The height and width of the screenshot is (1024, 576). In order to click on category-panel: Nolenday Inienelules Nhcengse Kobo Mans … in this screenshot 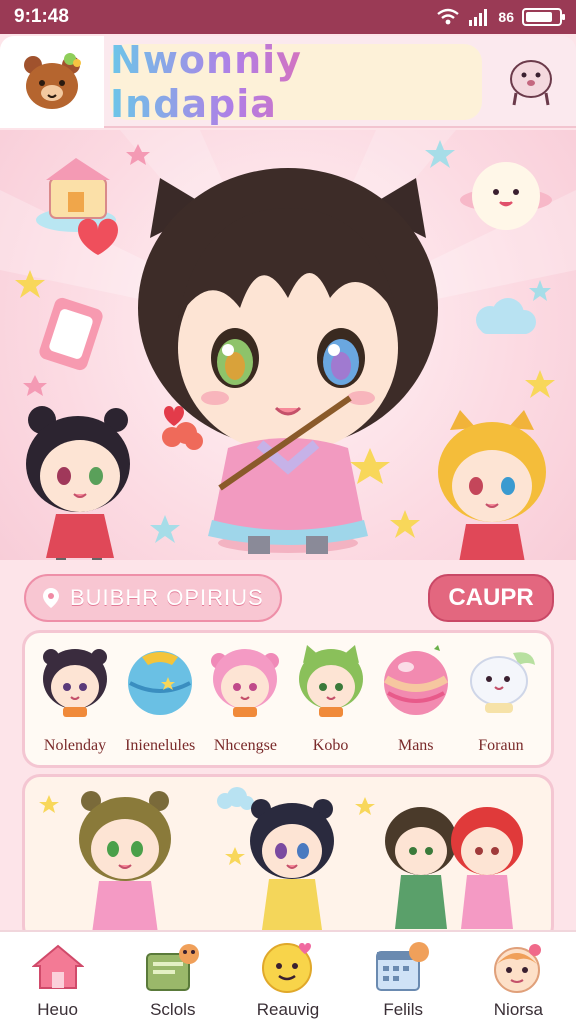, I will do `click(288, 699)`.